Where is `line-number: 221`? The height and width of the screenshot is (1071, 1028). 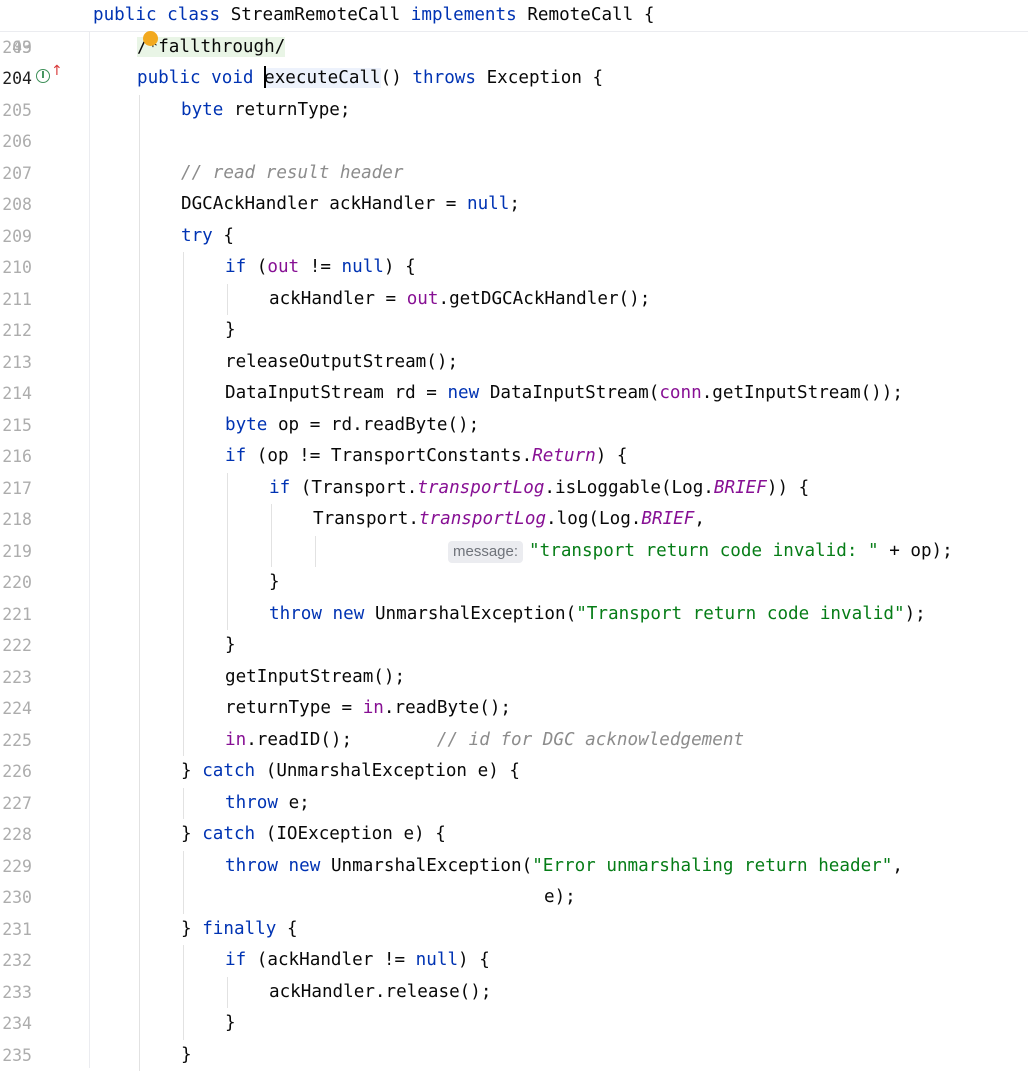
line-number: 221 is located at coordinates (16, 615).